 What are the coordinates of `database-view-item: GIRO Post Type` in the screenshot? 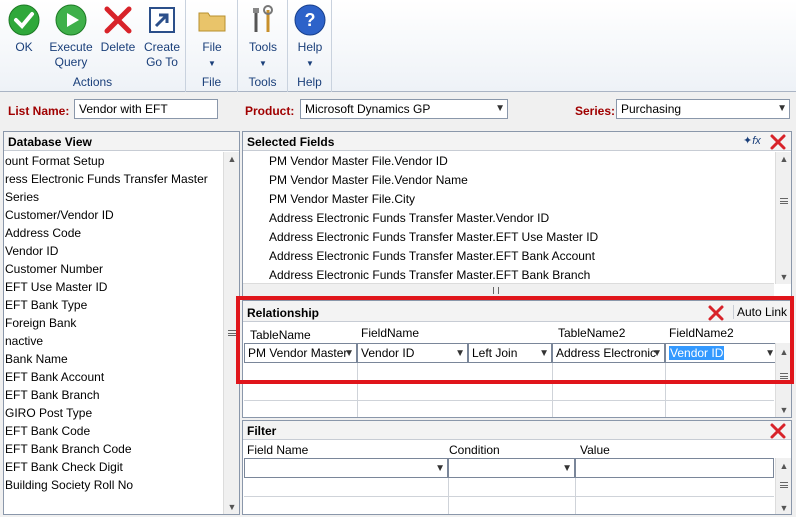 It's located at (113, 413).